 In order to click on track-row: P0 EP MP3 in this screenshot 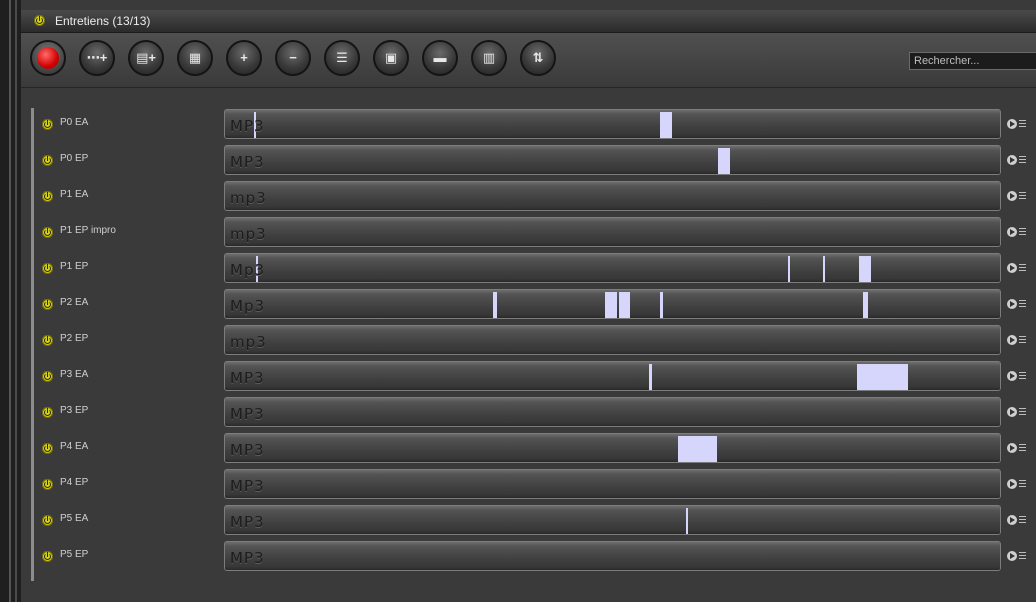, I will do `click(528, 160)`.